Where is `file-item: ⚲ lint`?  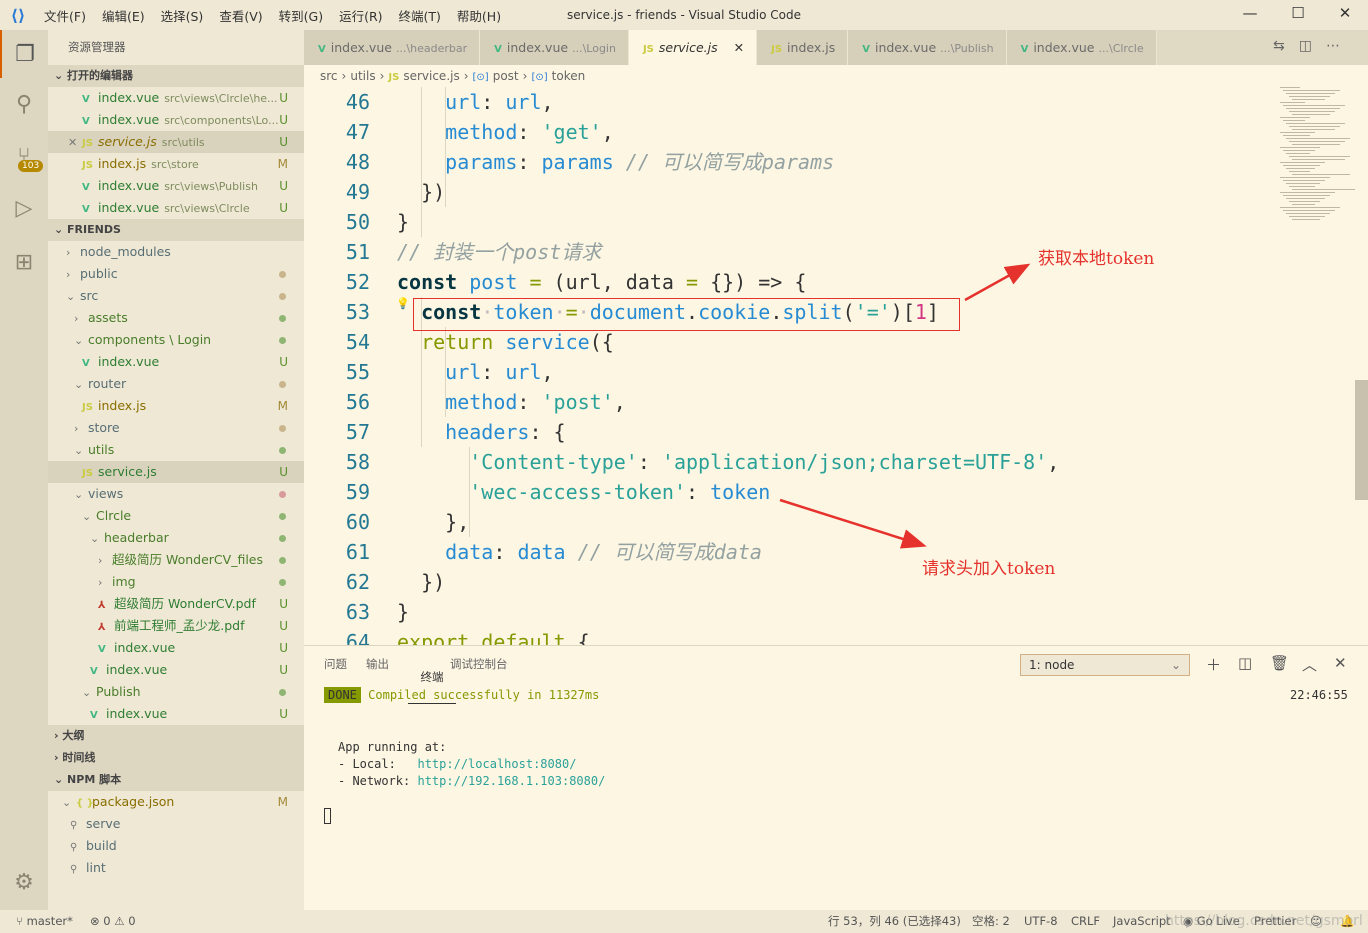
file-item: ⚲ lint is located at coordinates (176, 868).